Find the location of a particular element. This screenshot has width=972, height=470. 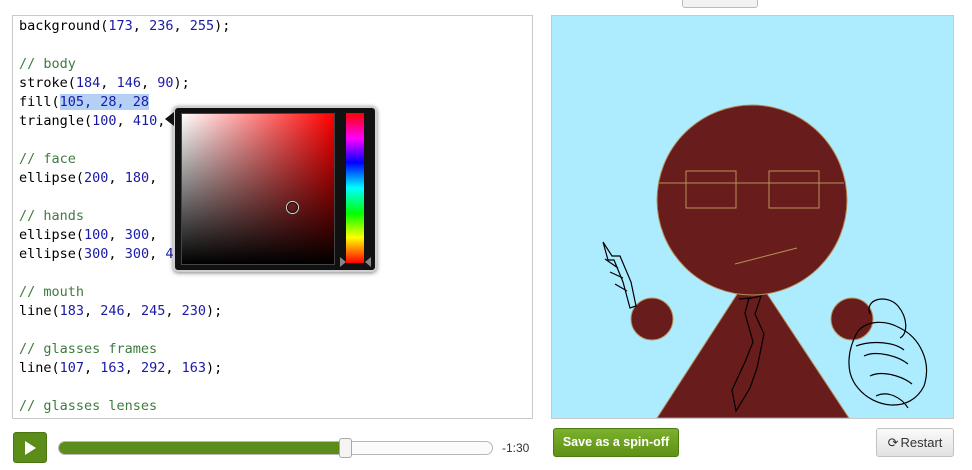

hue-slider-handle-left is located at coordinates (343, 262).